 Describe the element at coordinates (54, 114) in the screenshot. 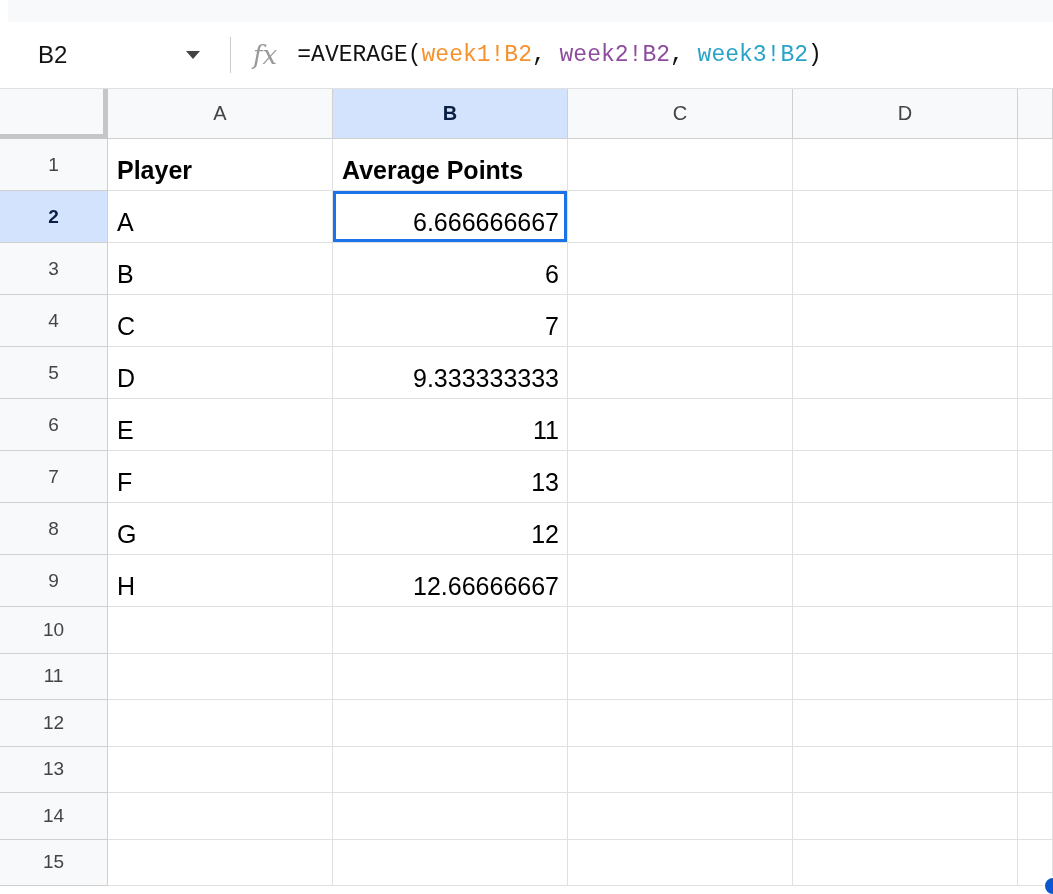

I see `select-all-corner` at that location.